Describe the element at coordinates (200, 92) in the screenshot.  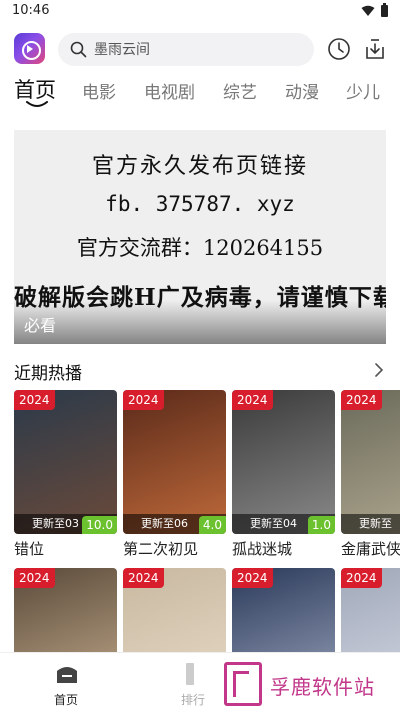
I see `category-tabs: 首页 电影 电视剧 综艺 动漫 少儿` at that location.